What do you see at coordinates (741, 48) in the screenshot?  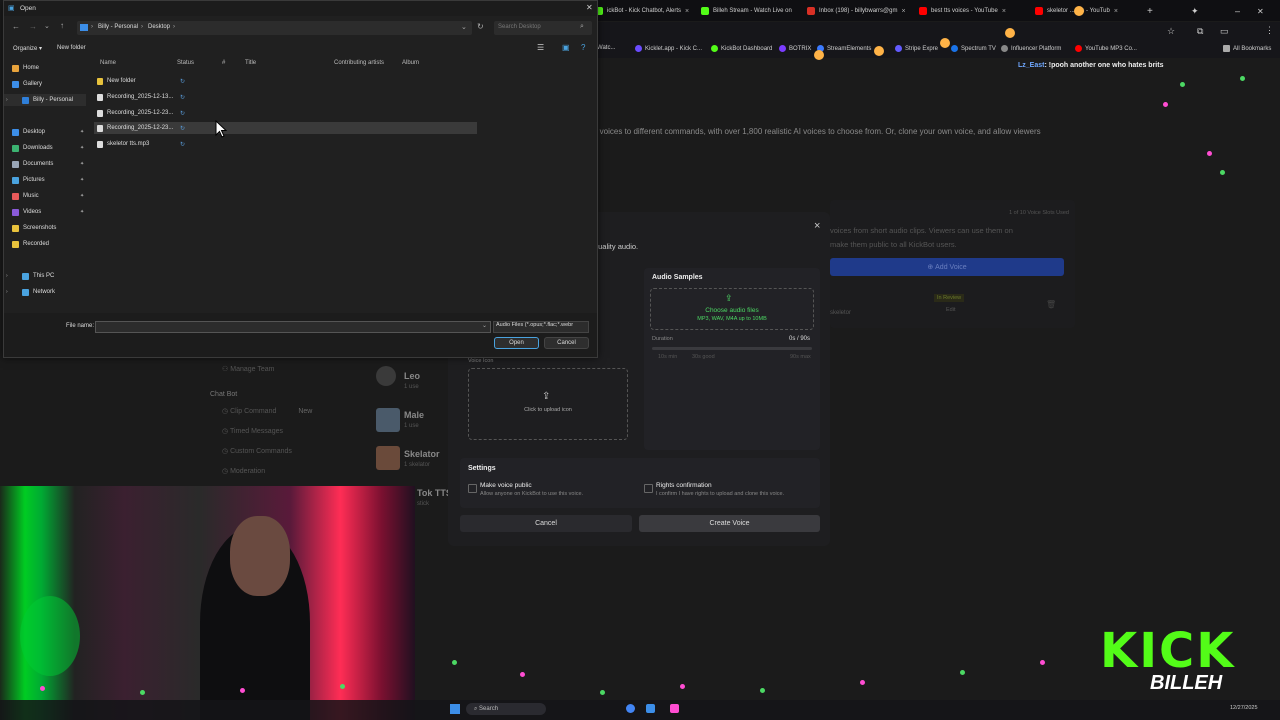 I see `bookmark-item: KickBot Dashboard` at bounding box center [741, 48].